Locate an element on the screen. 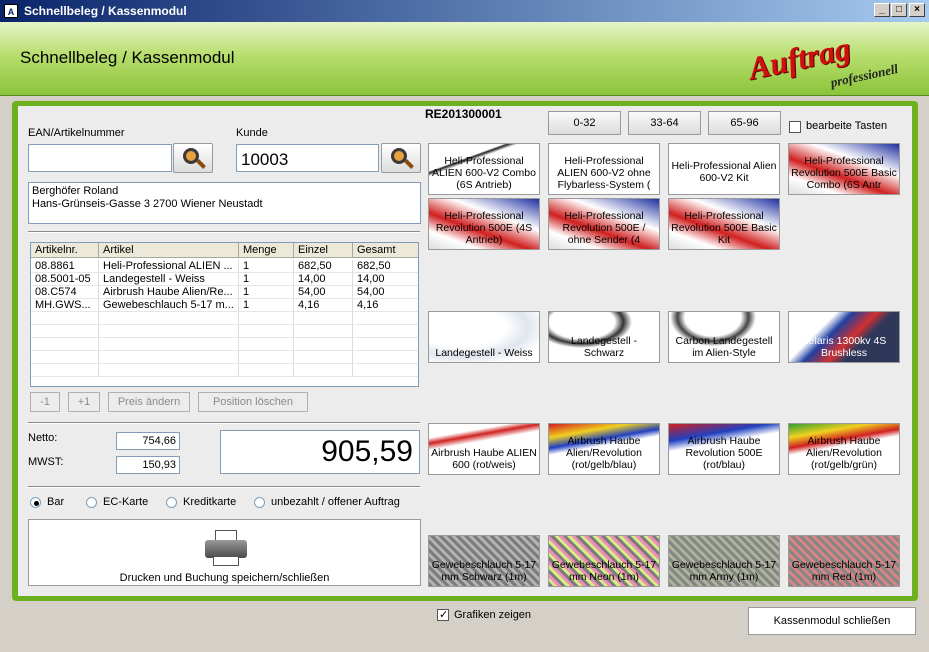 The width and height of the screenshot is (929, 652). checkmark-icon: ✓ is located at coordinates (444, 615).